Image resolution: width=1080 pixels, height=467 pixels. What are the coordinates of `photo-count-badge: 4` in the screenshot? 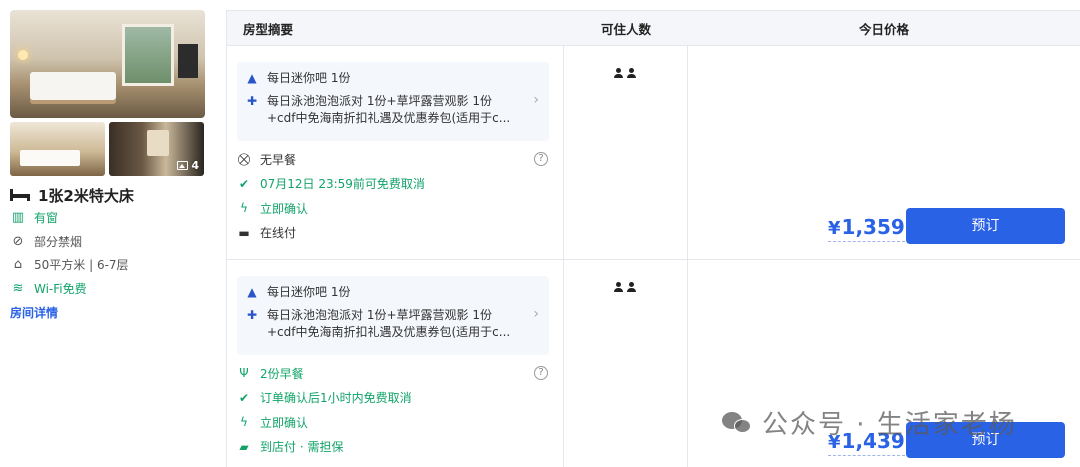 It's located at (188, 165).